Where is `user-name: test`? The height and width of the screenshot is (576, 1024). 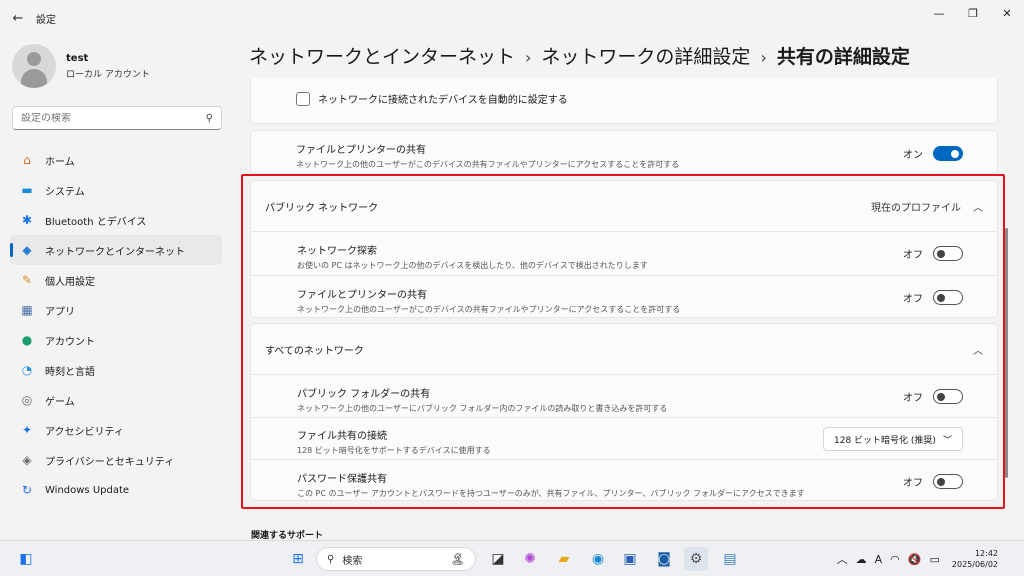
user-name: test is located at coordinates (77, 58).